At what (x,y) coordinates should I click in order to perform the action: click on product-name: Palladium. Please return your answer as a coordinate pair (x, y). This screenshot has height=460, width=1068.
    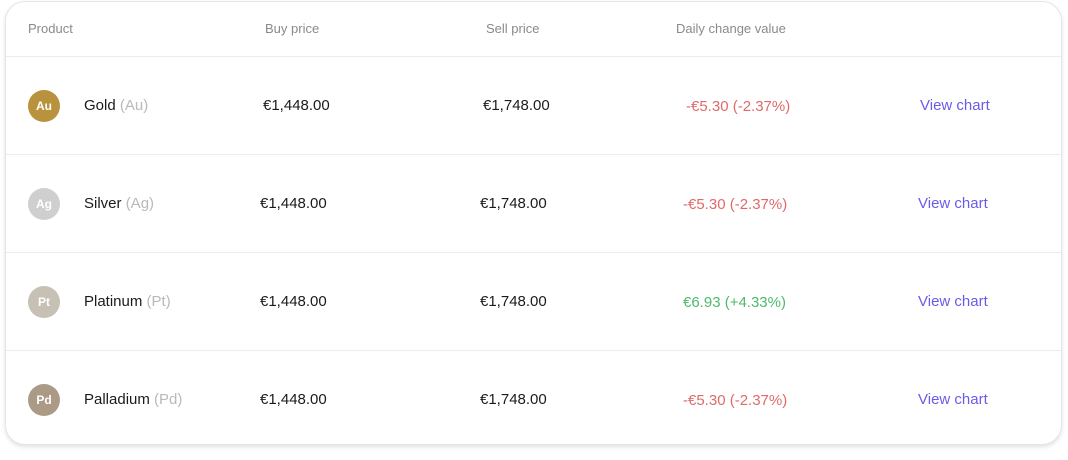
    Looking at the image, I should click on (117, 399).